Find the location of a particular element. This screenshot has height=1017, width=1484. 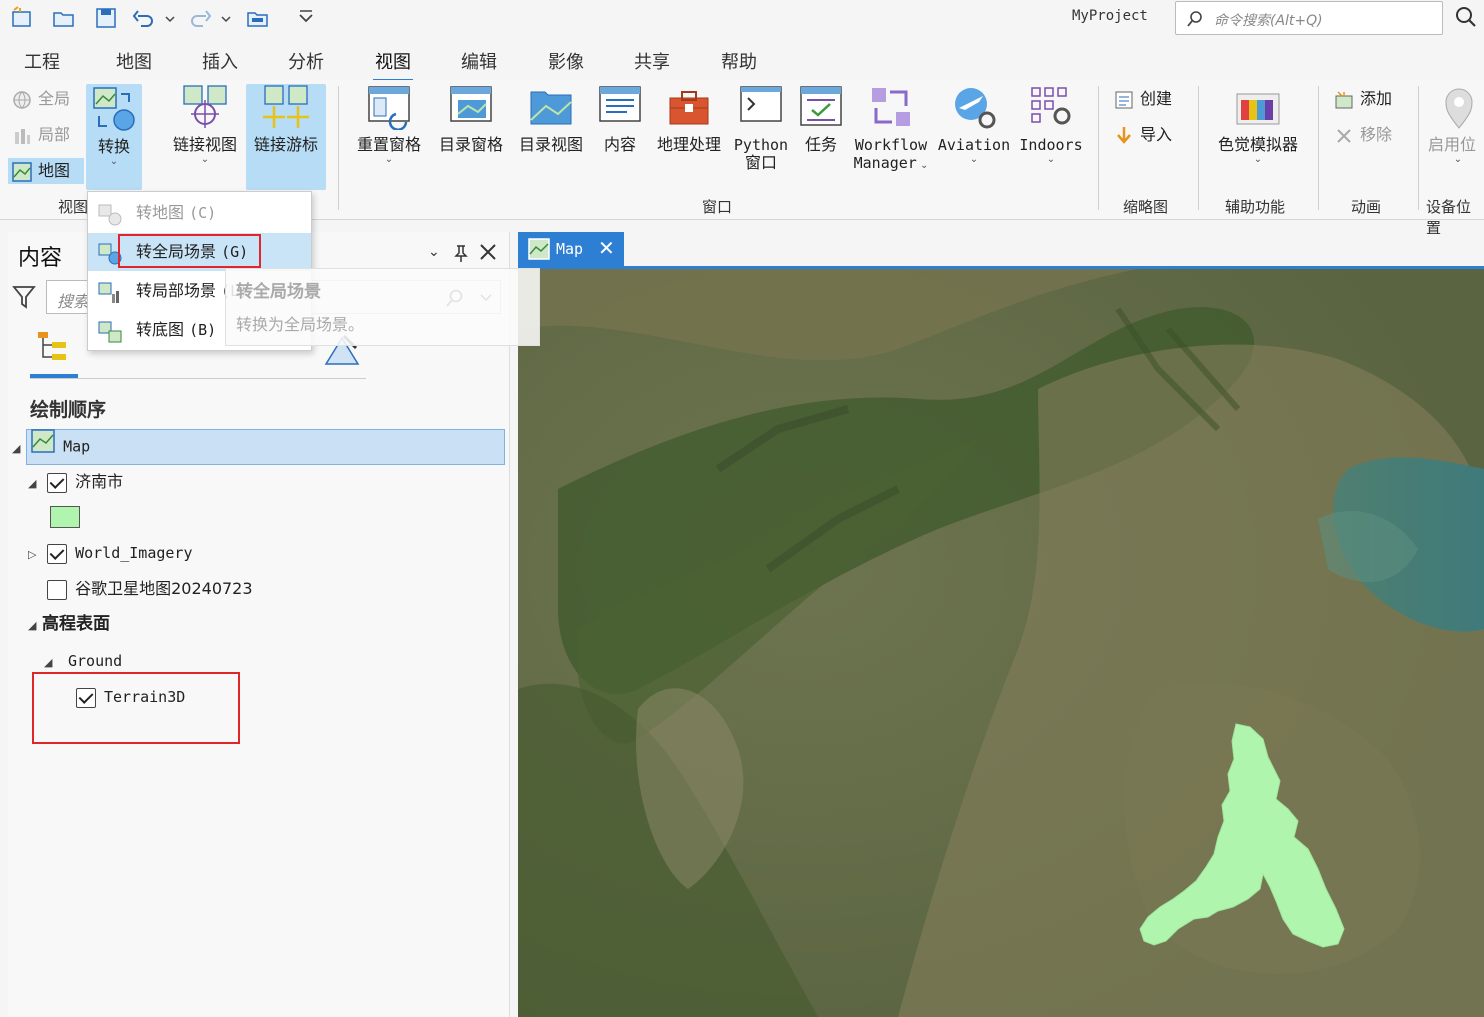

create-icon is located at coordinates (1124, 100).